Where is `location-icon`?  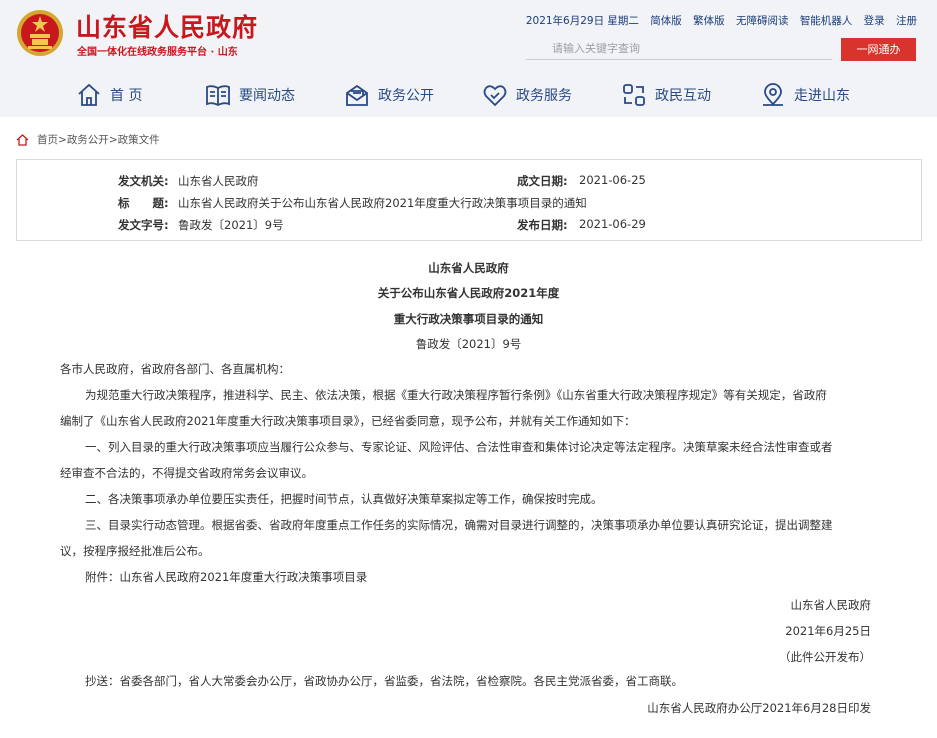
location-icon is located at coordinates (773, 94).